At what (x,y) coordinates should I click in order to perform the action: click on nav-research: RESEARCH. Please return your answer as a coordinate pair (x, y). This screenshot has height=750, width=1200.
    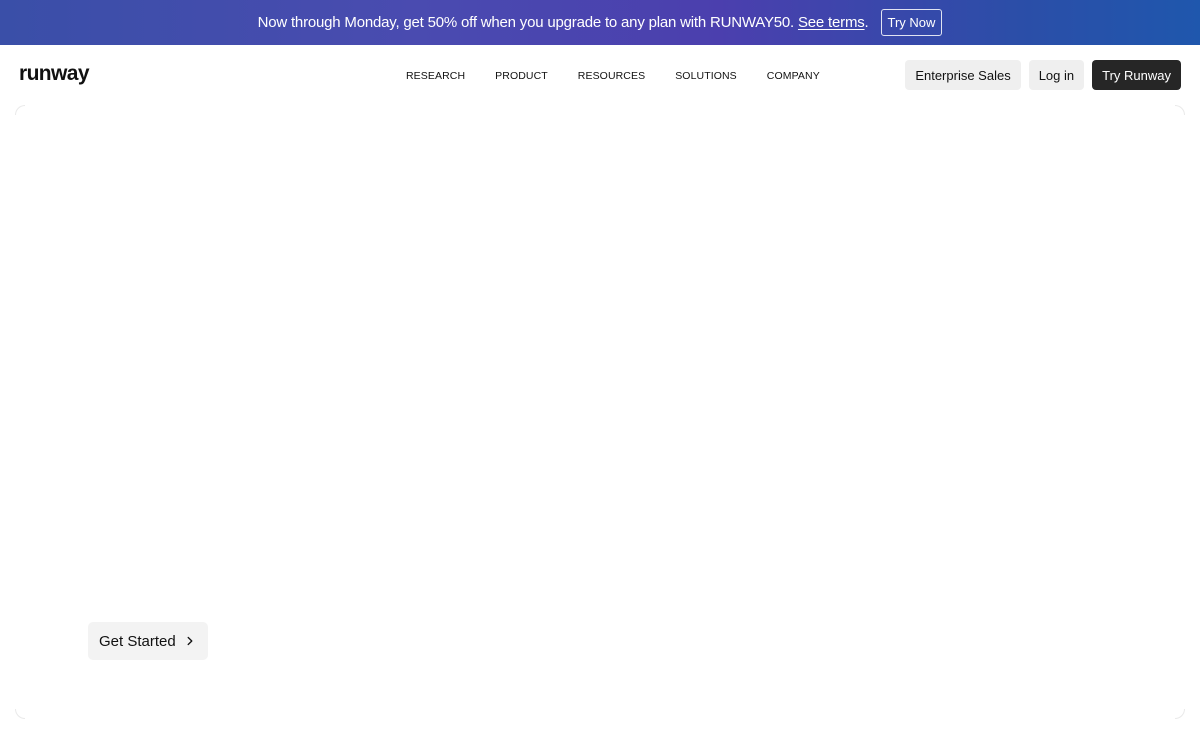
    Looking at the image, I should click on (435, 76).